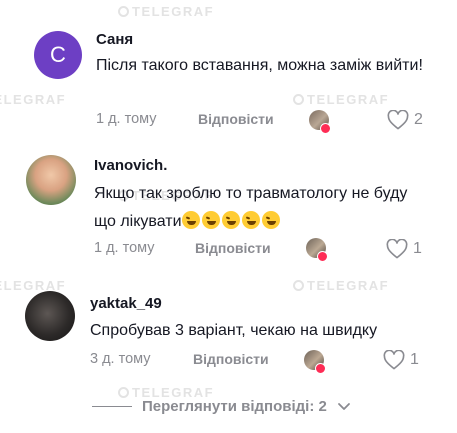 The image size is (457, 433). I want to click on like-button: 2, so click(405, 120).